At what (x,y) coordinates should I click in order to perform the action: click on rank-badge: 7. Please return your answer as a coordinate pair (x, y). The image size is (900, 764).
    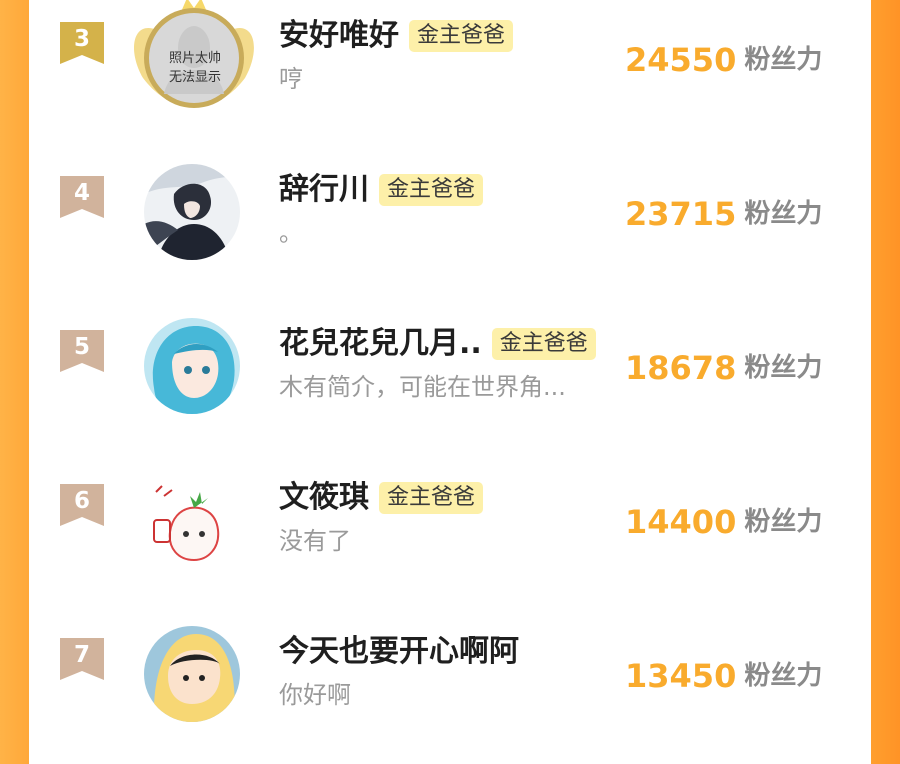
    Looking at the image, I should click on (82, 659).